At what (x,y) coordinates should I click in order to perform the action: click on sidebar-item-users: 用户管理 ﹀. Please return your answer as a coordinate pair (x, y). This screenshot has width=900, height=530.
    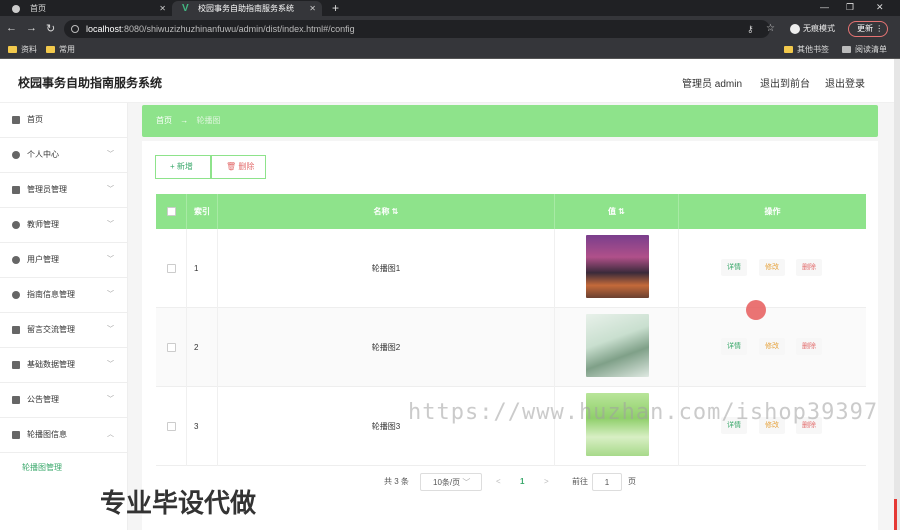
    Looking at the image, I should click on (64, 260).